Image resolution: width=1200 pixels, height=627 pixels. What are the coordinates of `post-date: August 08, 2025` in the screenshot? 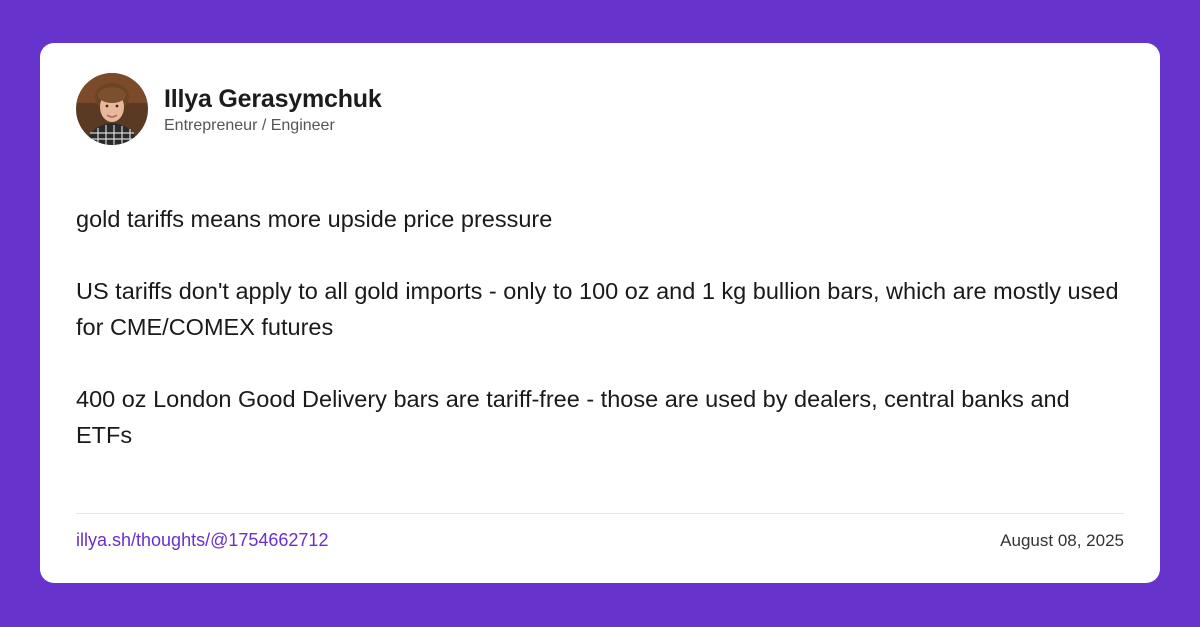 It's located at (1062, 540).